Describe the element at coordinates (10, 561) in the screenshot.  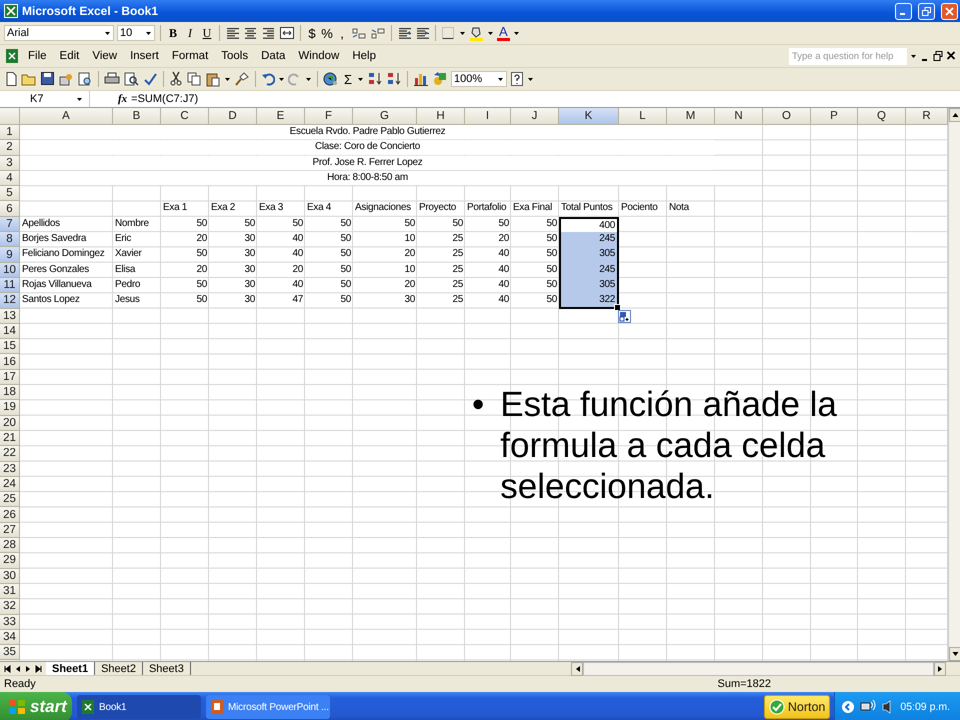
I see `row-header: 29` at that location.